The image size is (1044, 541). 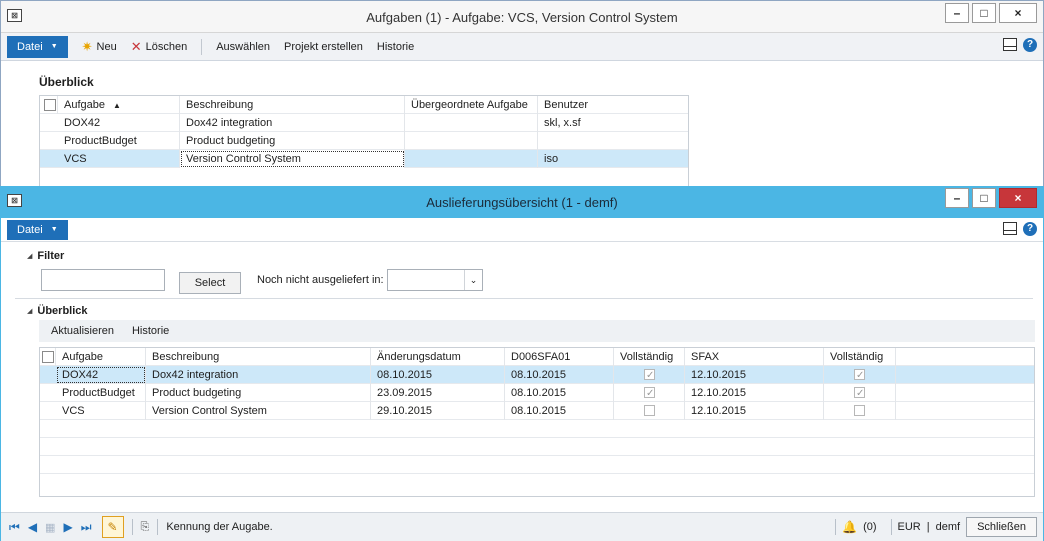 I want to click on filter-group-header: ◢ Filter, so click(x=45, y=256).